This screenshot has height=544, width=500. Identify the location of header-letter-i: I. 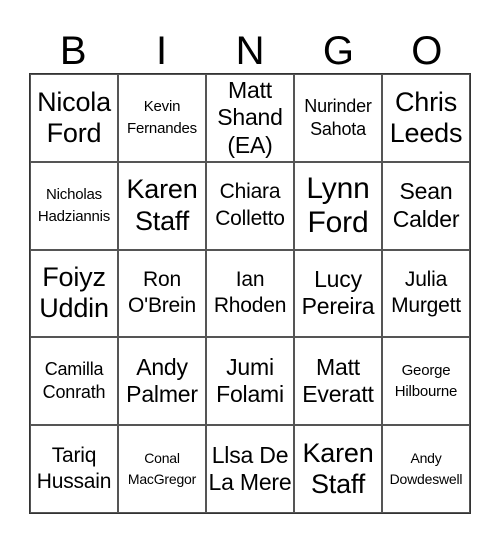
(162, 51).